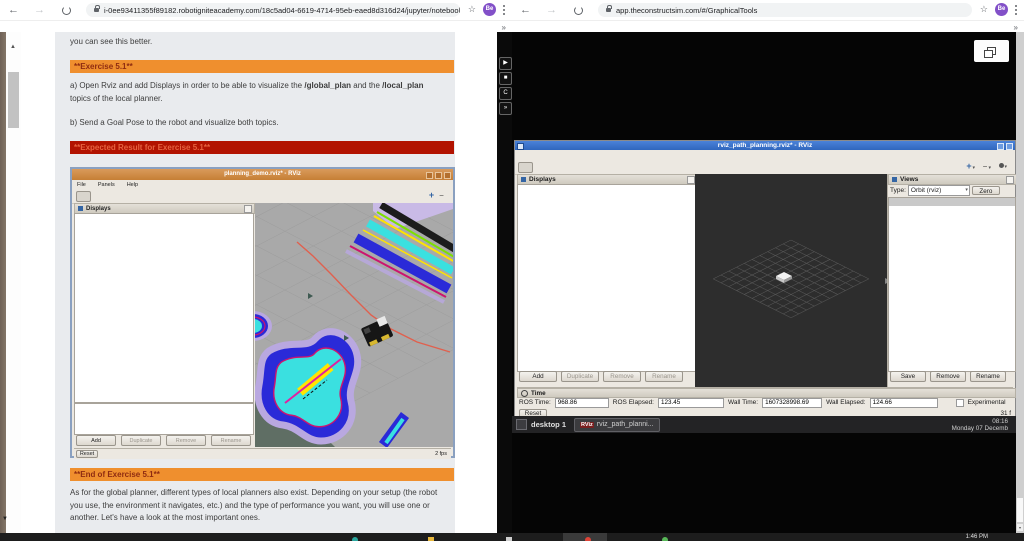 Image resolution: width=1024 pixels, height=541 pixels. Describe the element at coordinates (903, 402) in the screenshot. I see `wall-elapsed-field` at that location.